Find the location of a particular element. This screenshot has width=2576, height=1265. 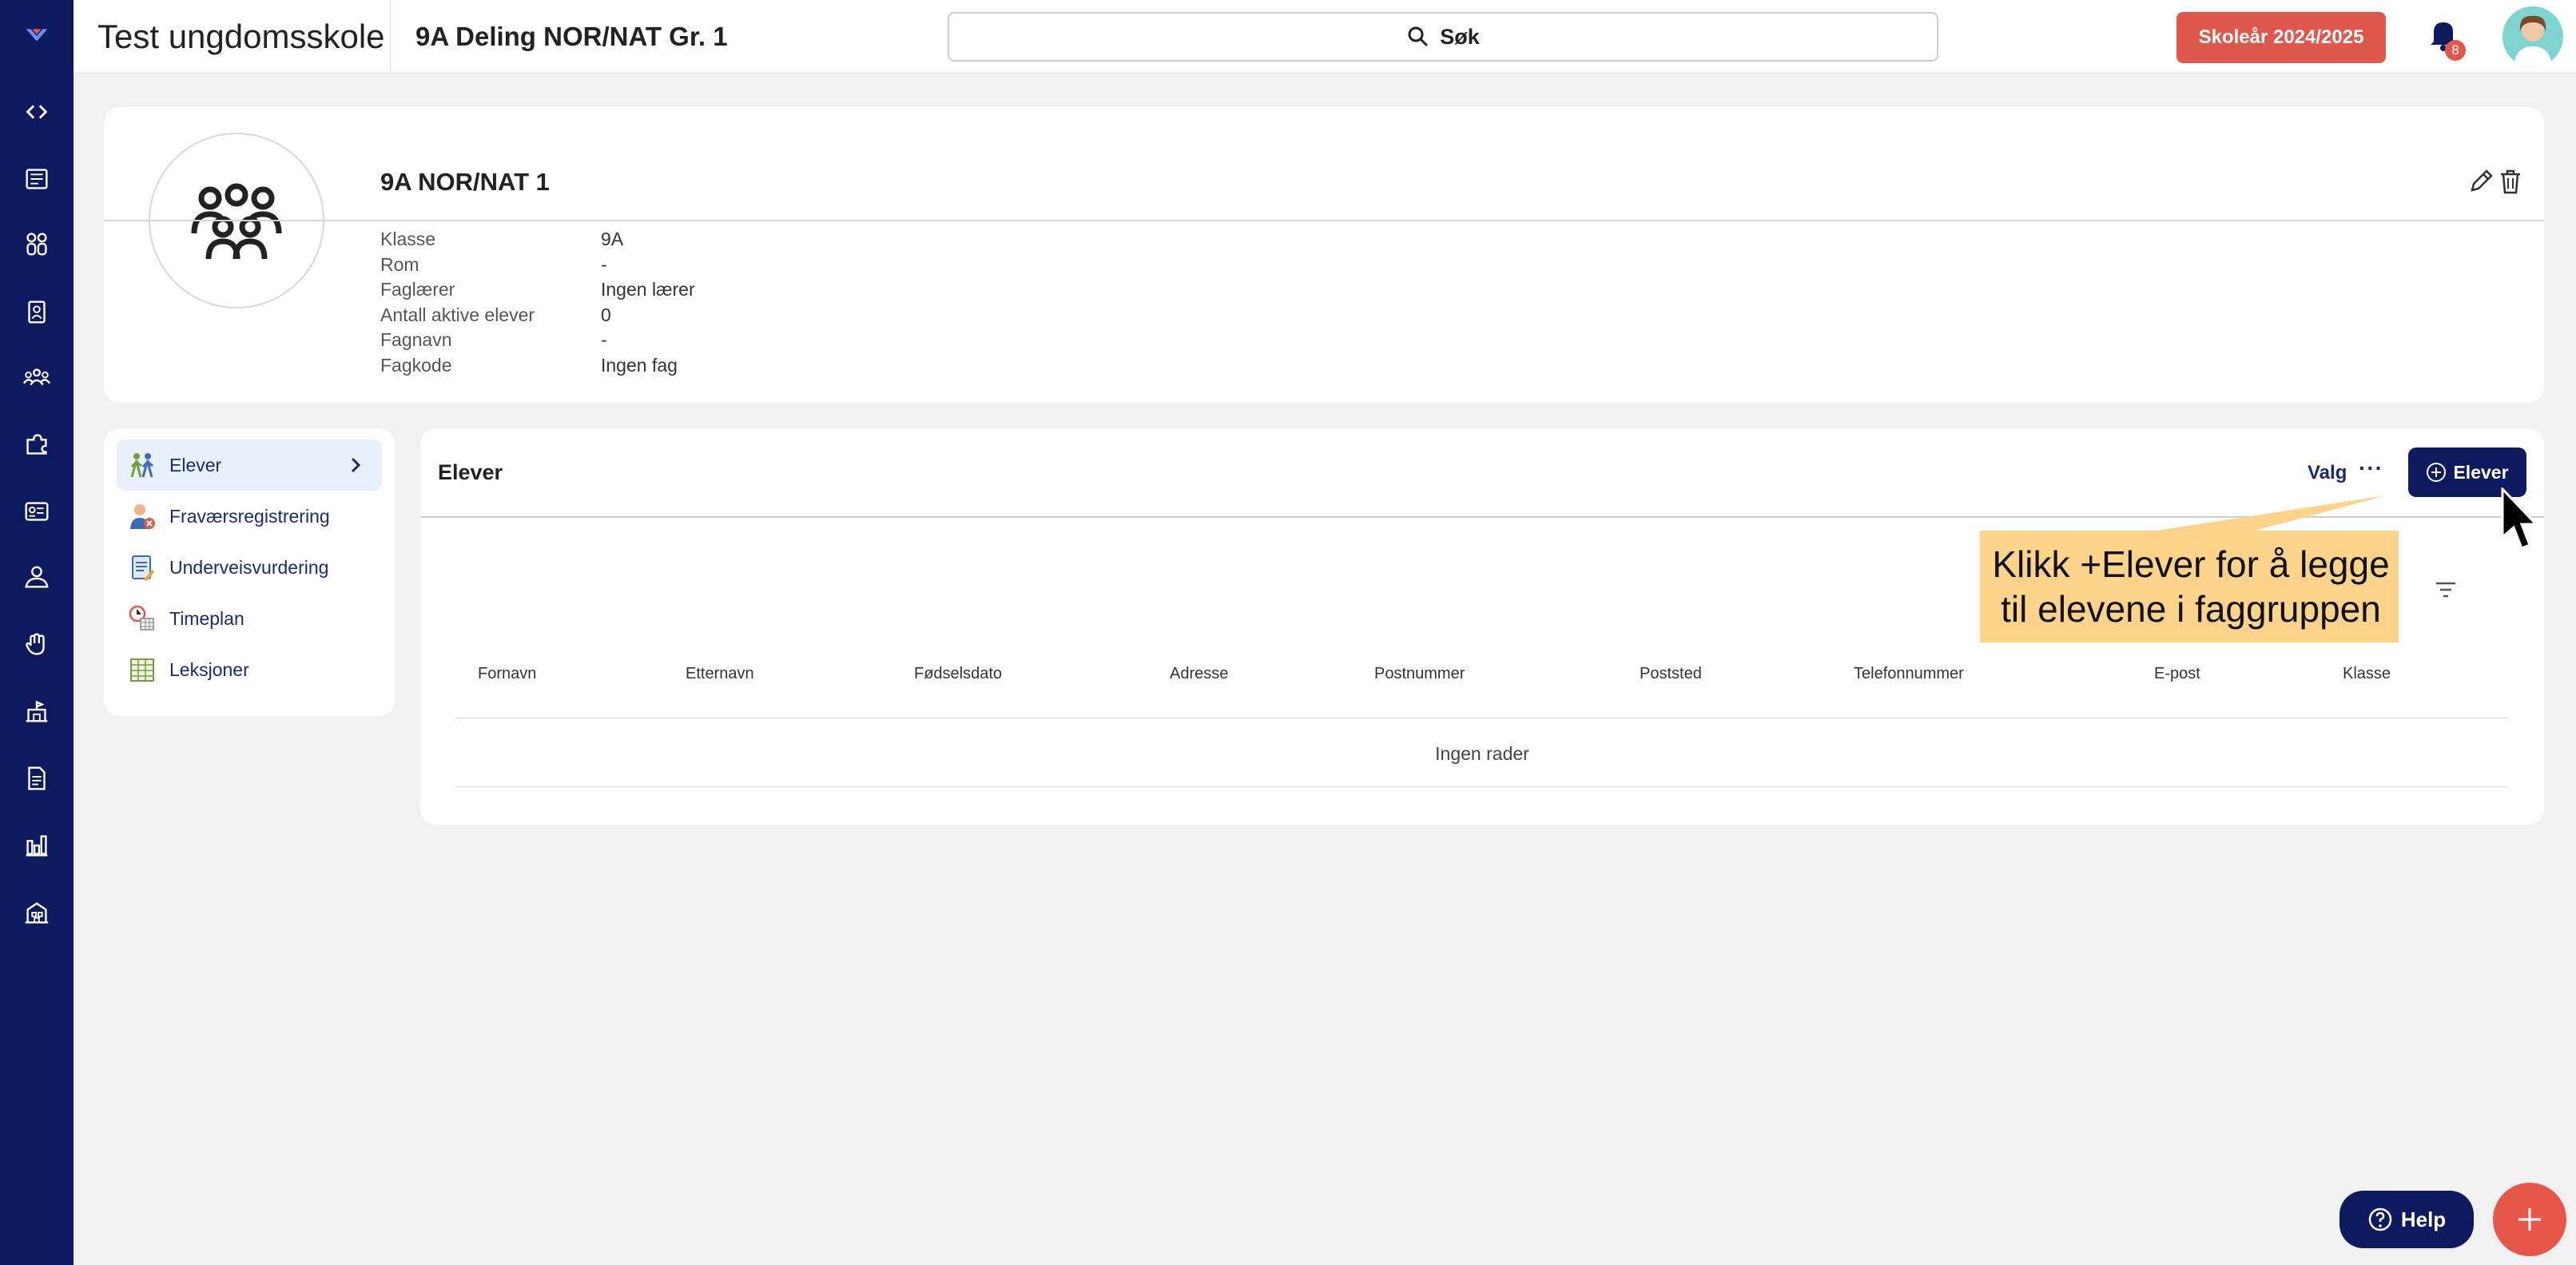

help-label: Help is located at coordinates (2423, 1219).